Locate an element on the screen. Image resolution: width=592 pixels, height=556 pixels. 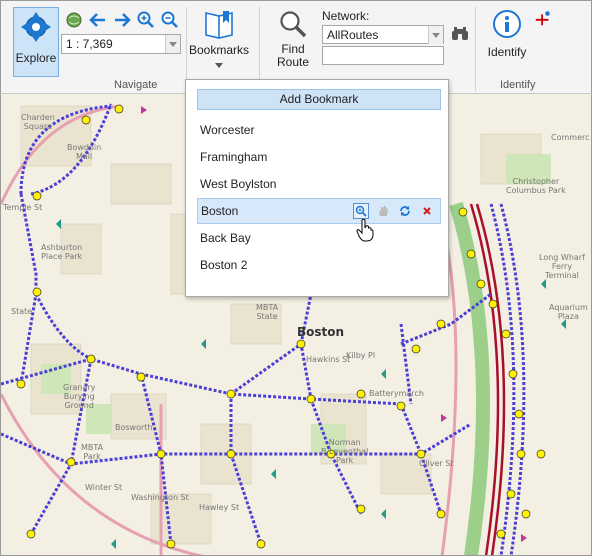
map-label-state: State is located at coordinates (22, 311).